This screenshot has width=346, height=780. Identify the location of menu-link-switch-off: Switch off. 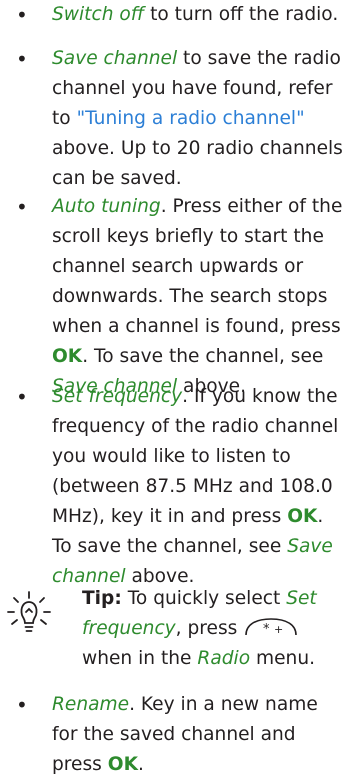
(98, 14).